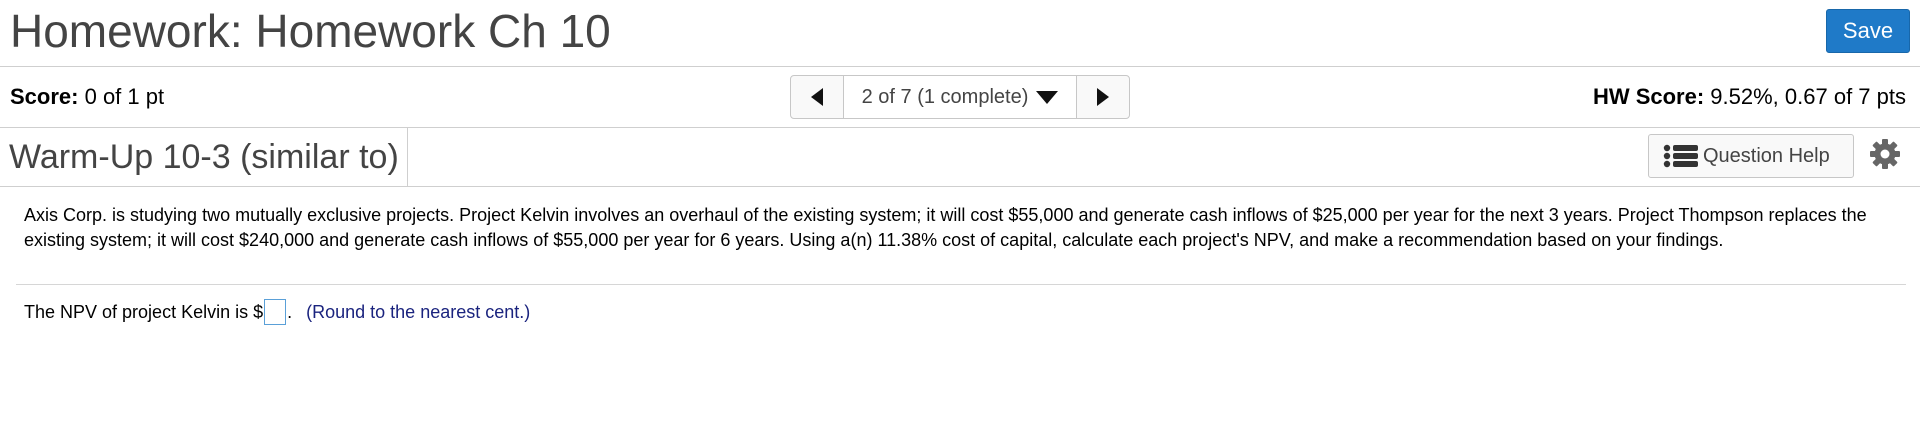 The height and width of the screenshot is (424, 1920). I want to click on question-navigator: 2 of 7 (1 complete), so click(960, 97).